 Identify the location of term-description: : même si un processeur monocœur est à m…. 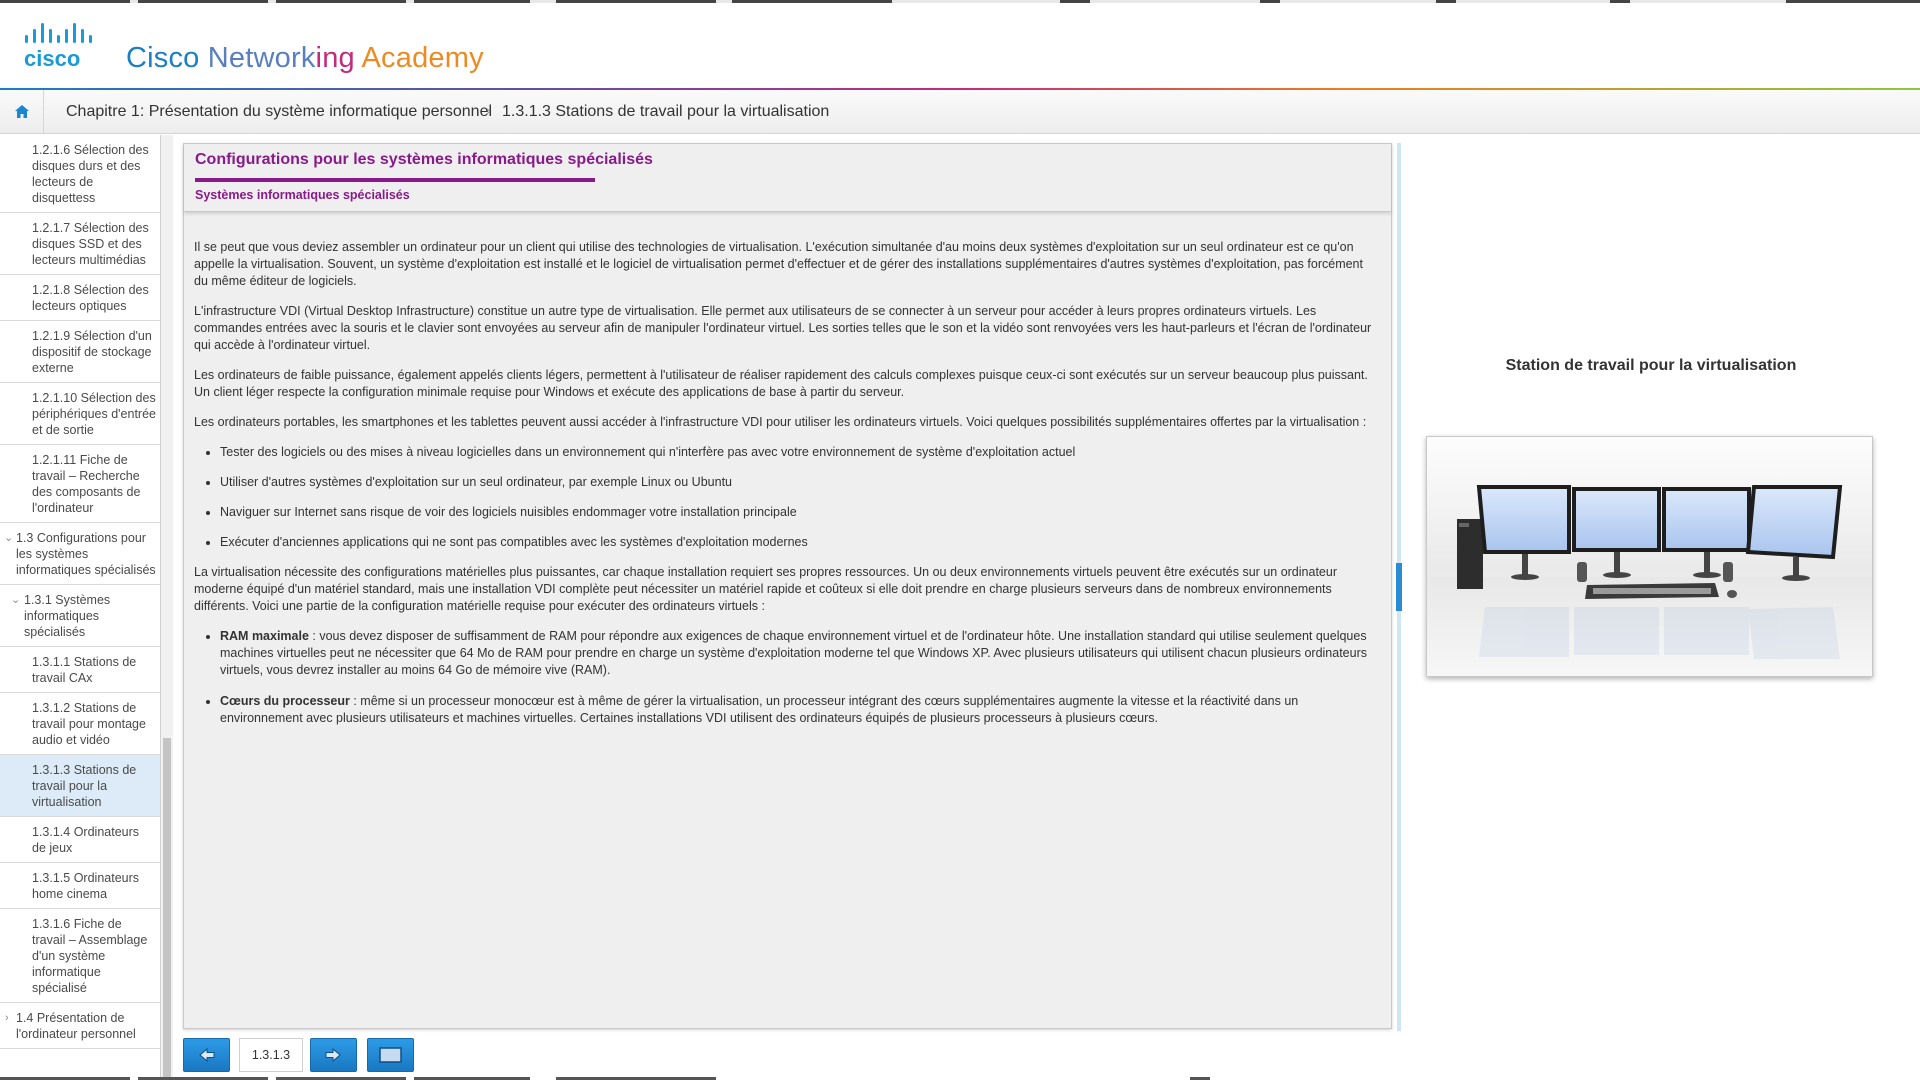
(759, 709).